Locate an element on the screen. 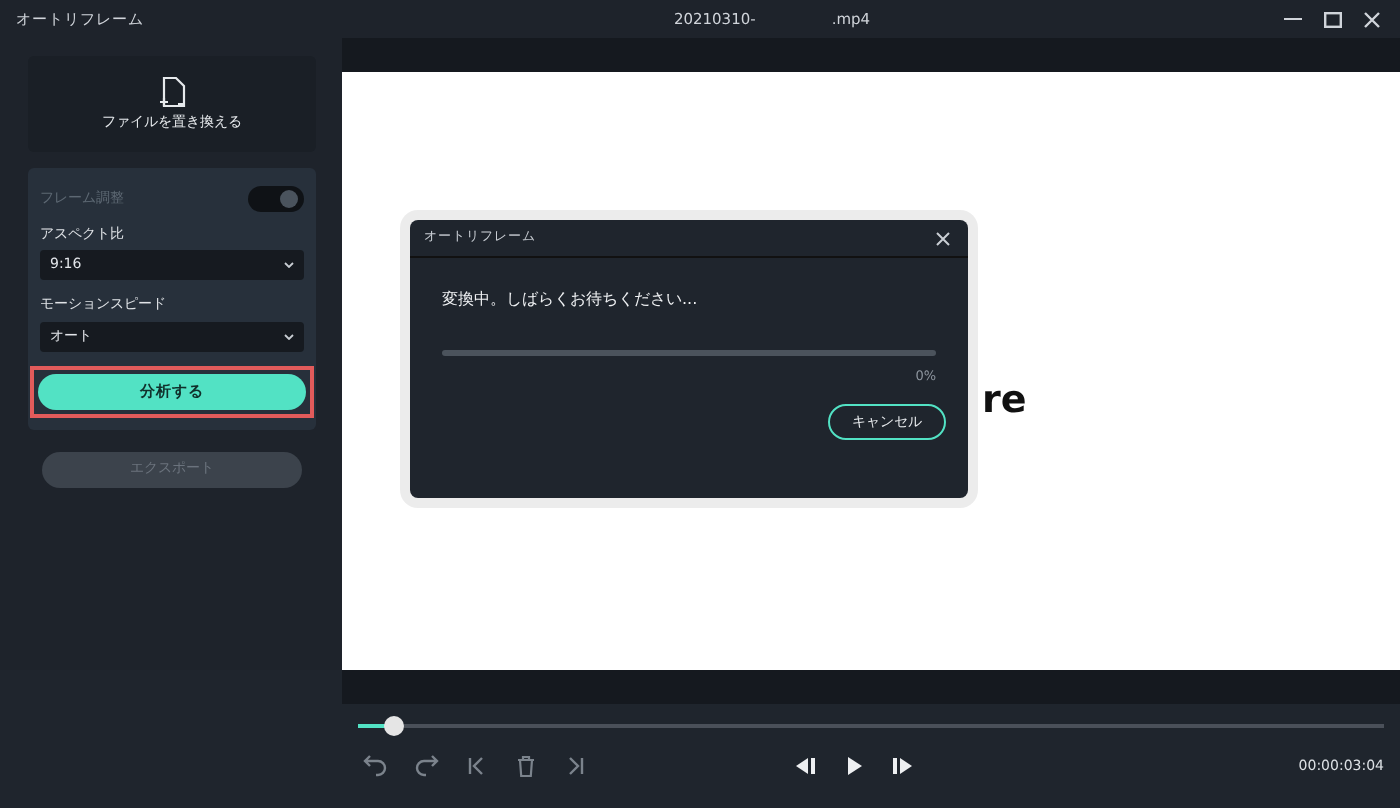  previous-frame-button is located at coordinates (806, 766).